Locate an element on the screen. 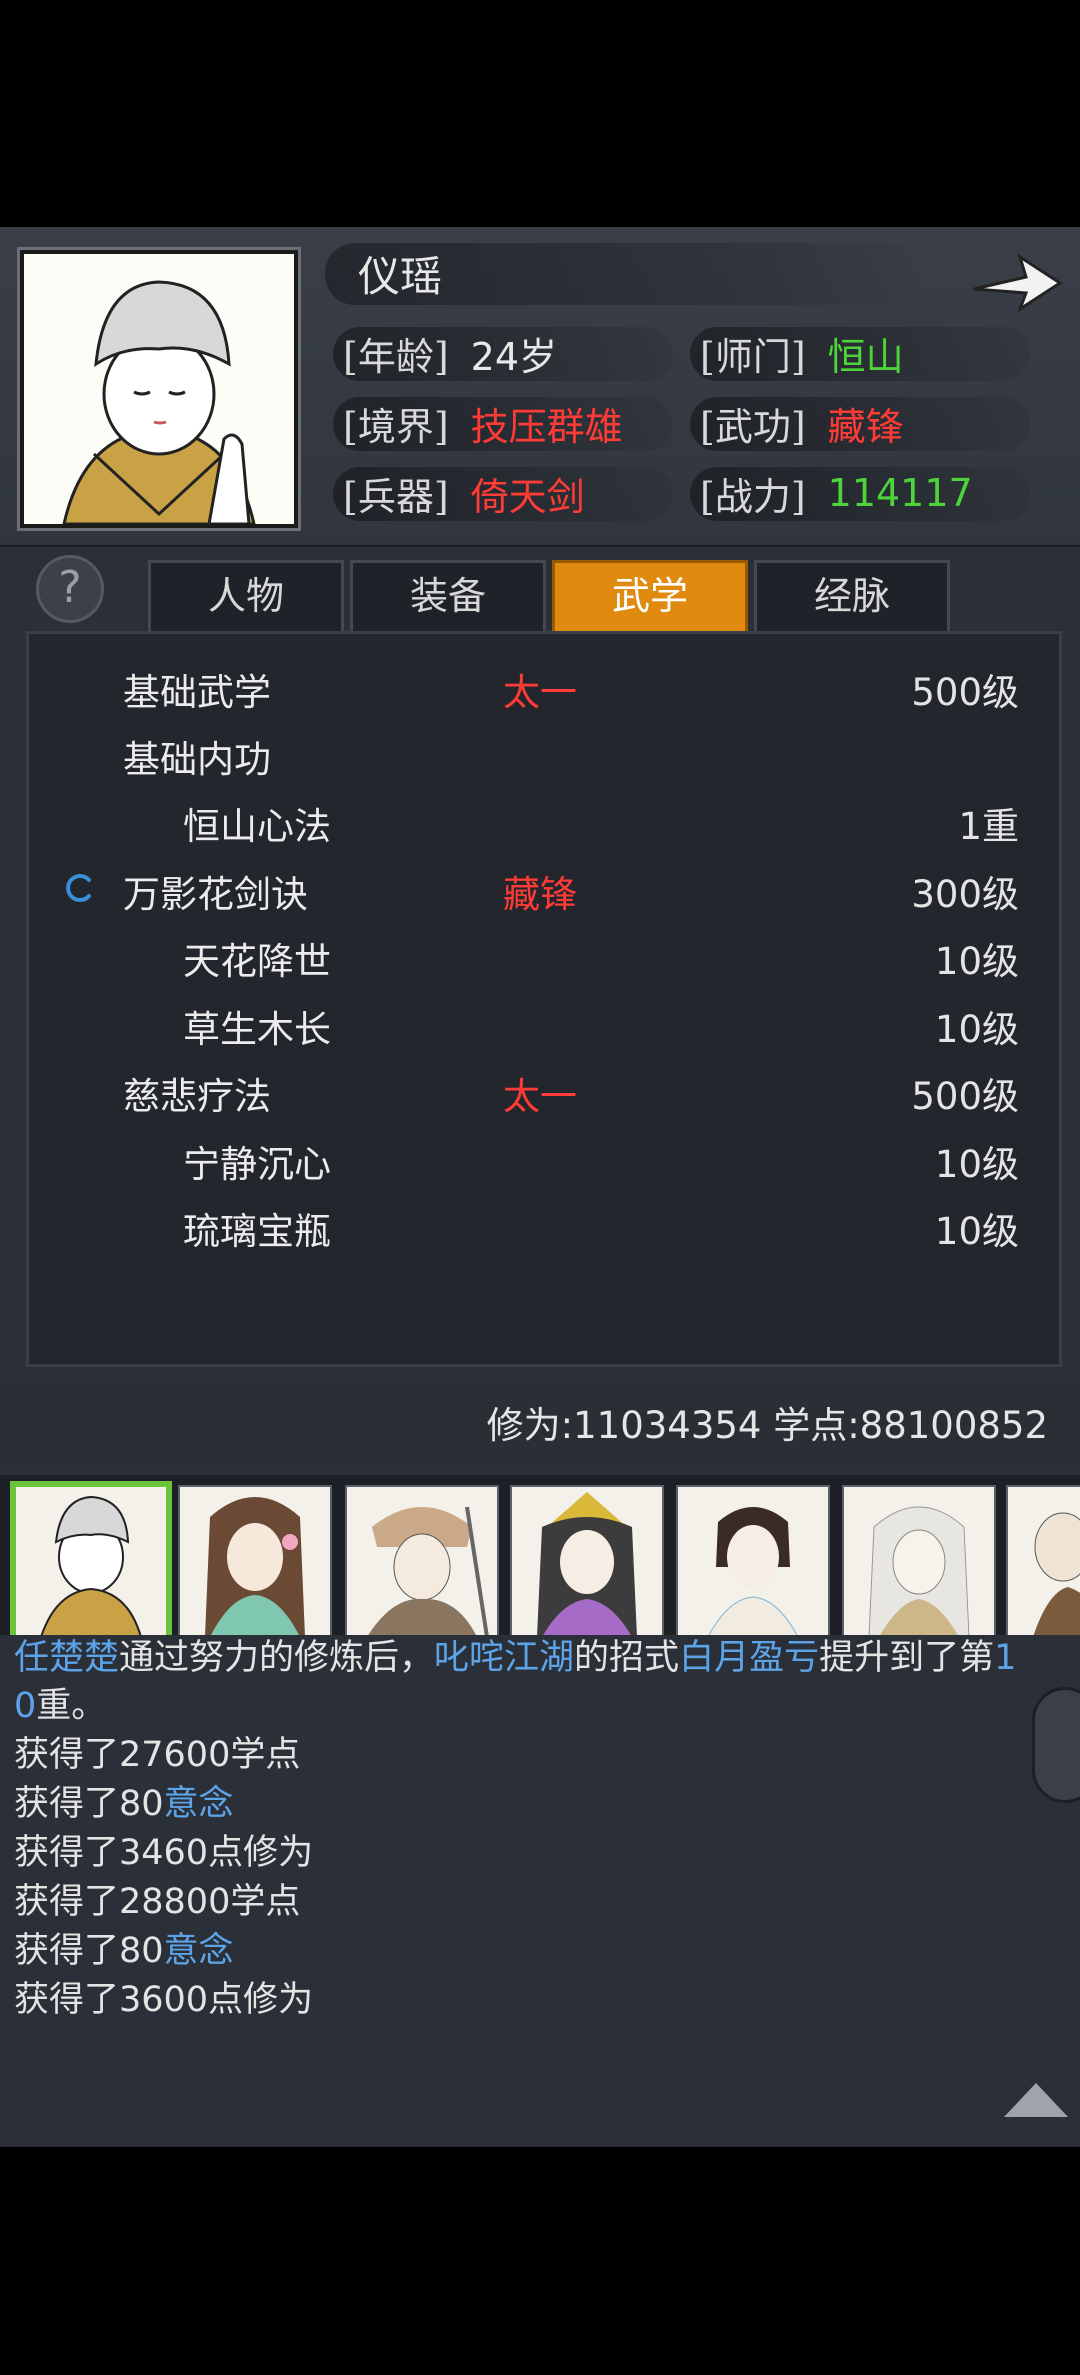  realm-row: [境界] 技压群雄 is located at coordinates (503, 423).